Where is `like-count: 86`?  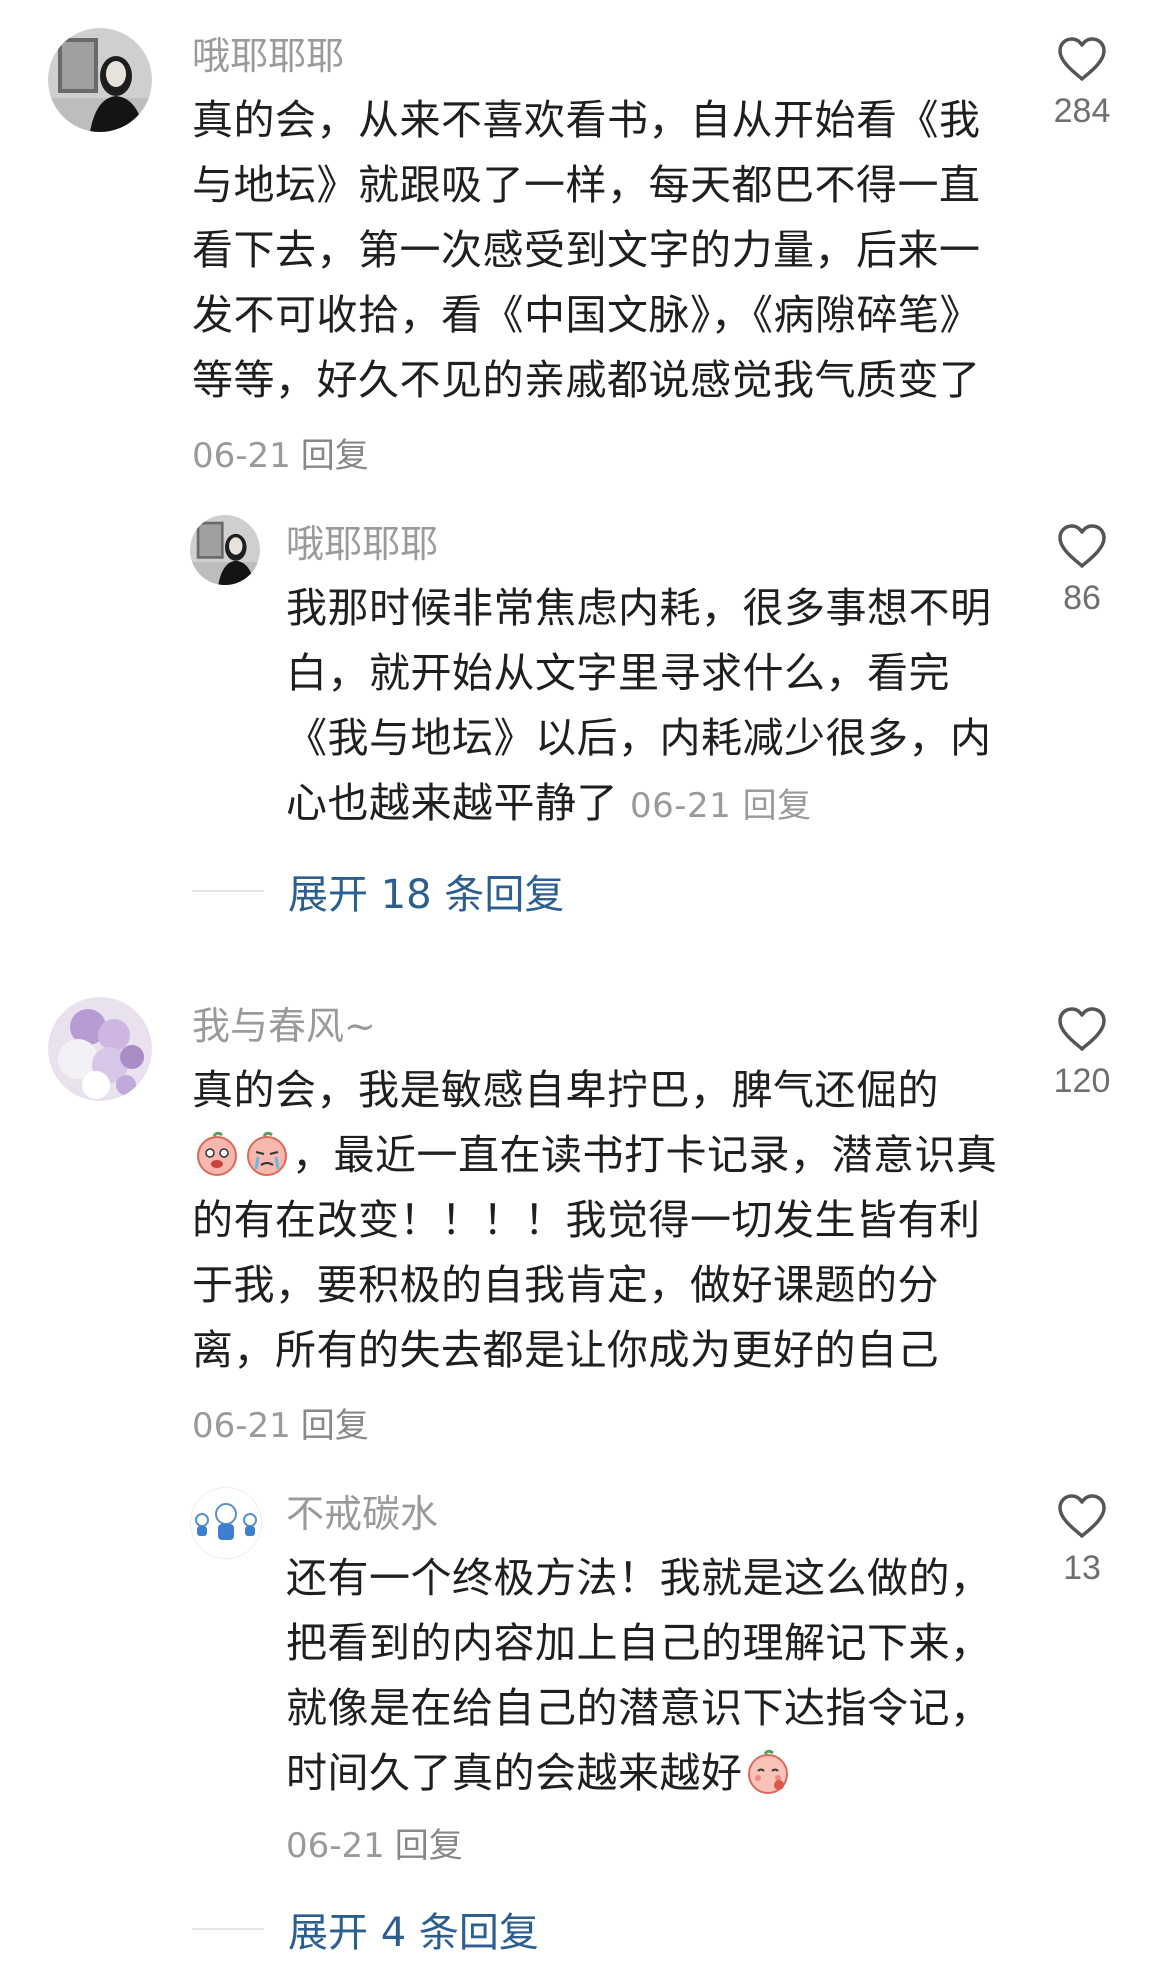 like-count: 86 is located at coordinates (1082, 598).